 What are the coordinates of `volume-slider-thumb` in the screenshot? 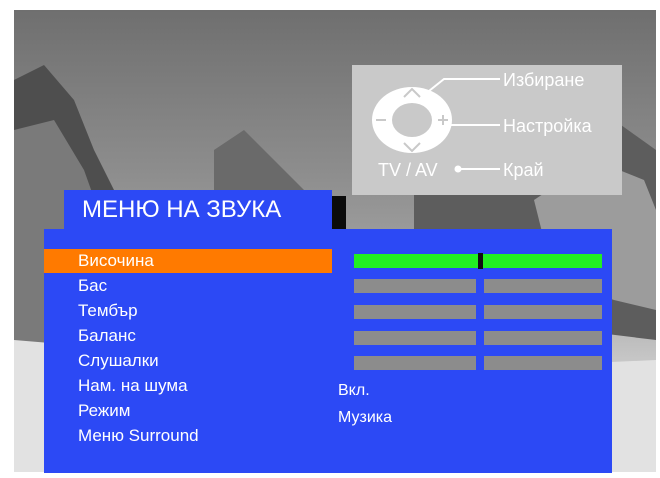 It's located at (480, 261).